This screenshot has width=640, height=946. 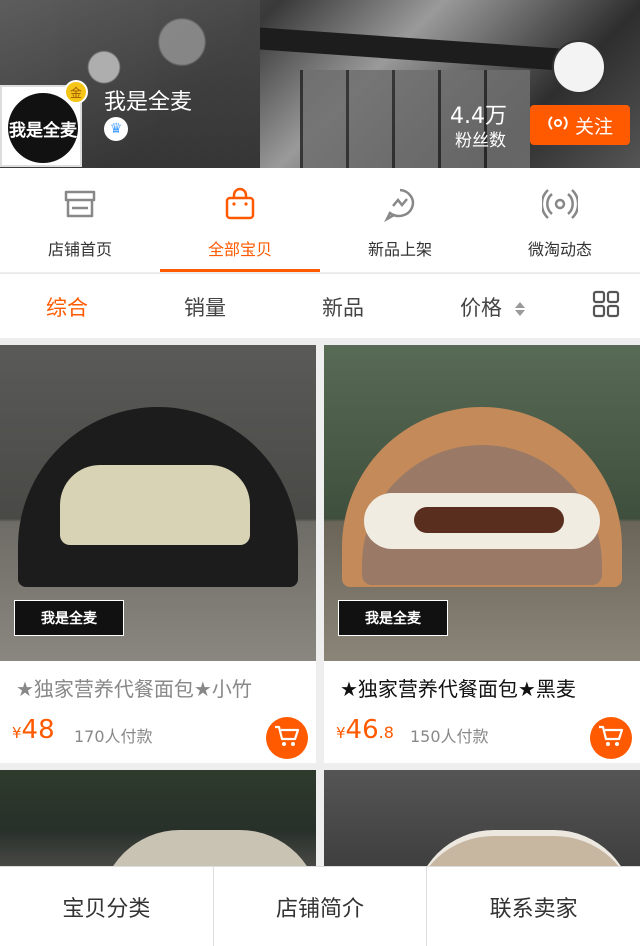 I want to click on new-arrivals-icon, so click(x=400, y=197).